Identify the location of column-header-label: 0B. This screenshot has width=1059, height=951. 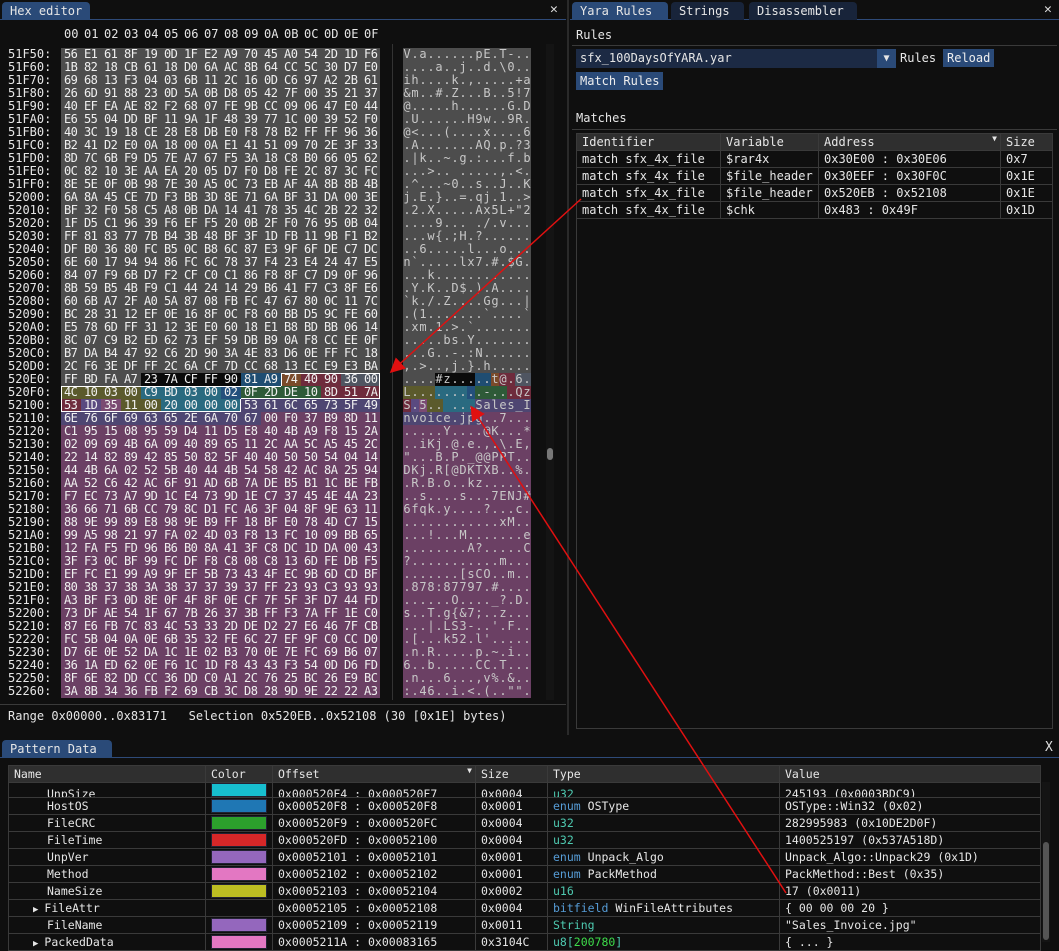
(291, 34).